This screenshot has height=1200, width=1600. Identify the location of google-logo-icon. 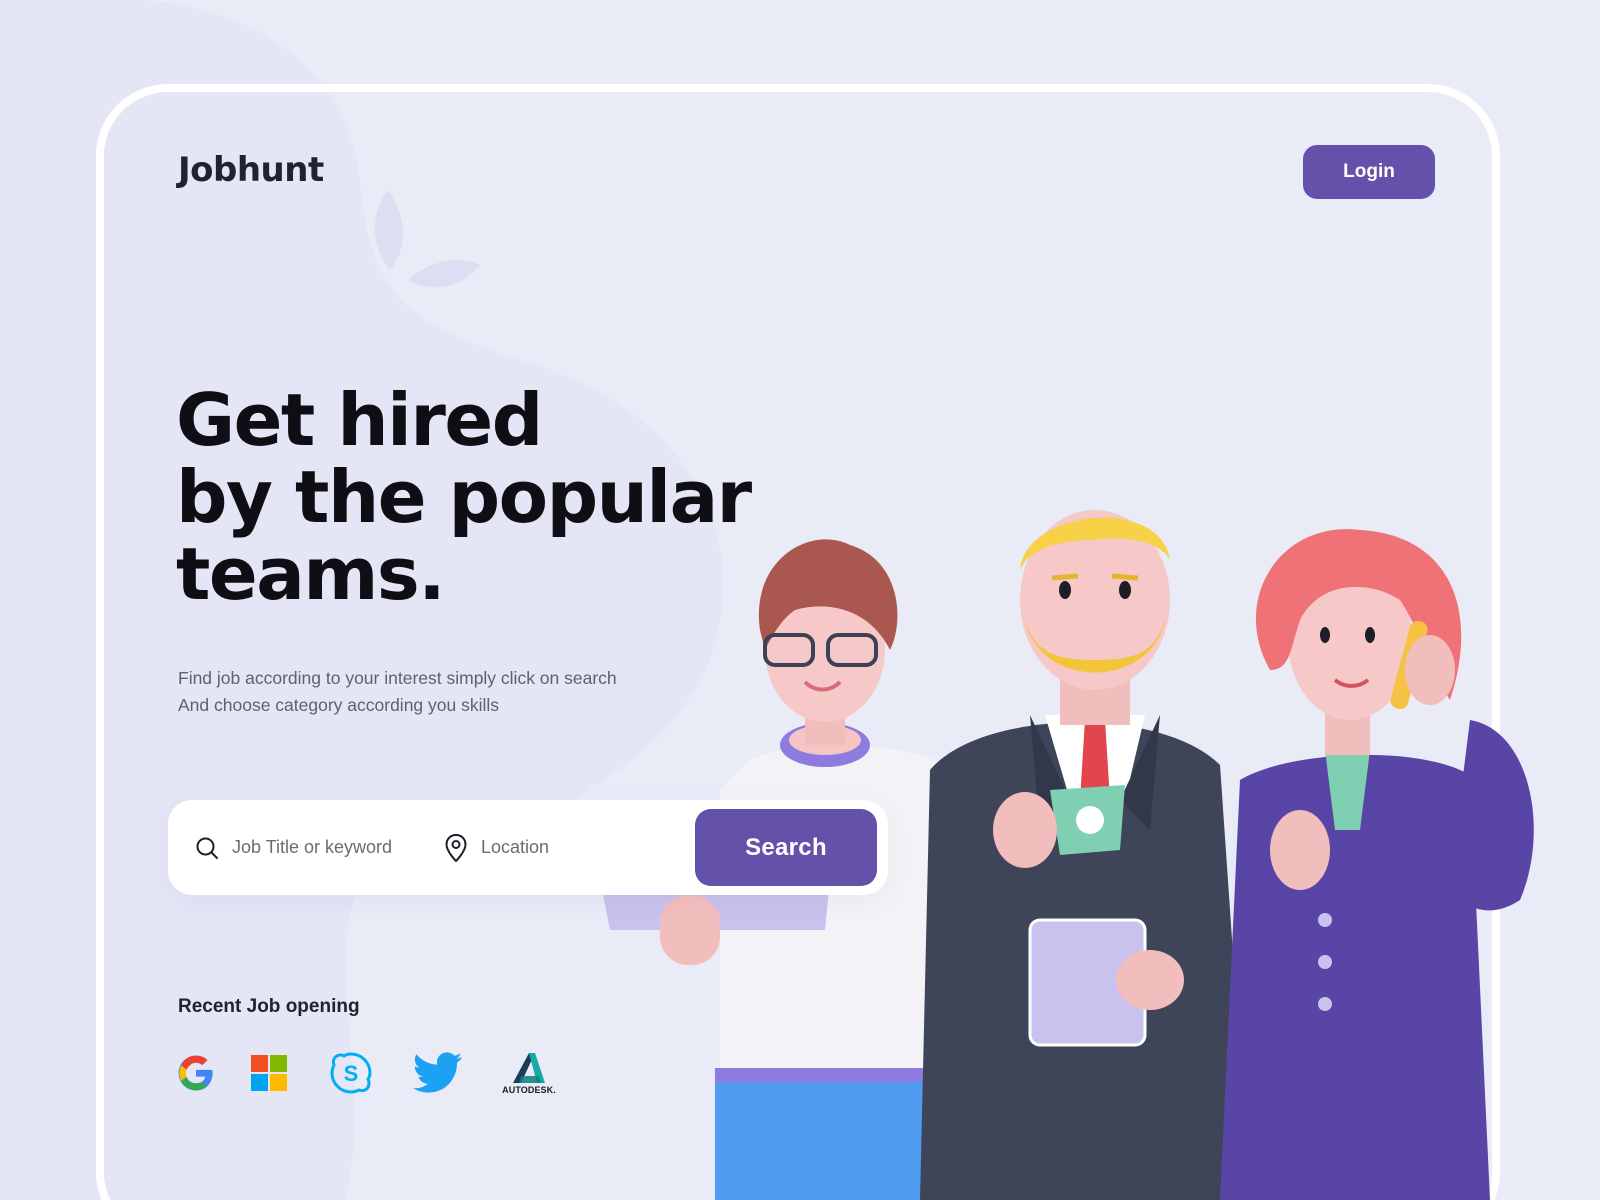
(196, 1073).